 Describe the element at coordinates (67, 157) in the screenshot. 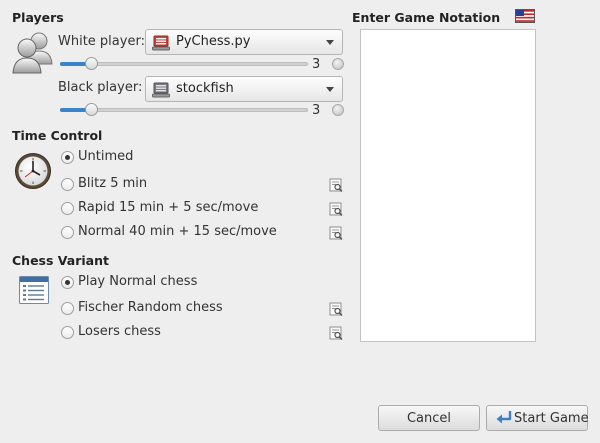

I see `time-untimed-radio` at that location.